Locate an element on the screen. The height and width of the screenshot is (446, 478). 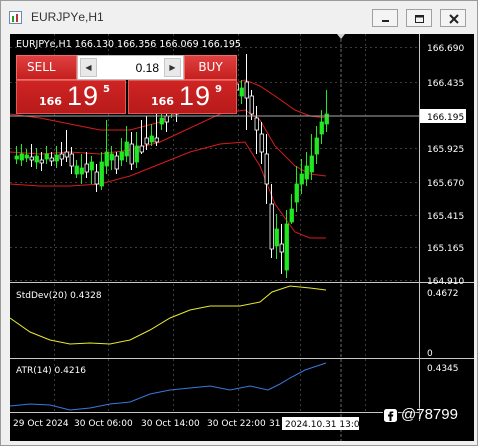
minimize-icon is located at coordinates (385, 21).